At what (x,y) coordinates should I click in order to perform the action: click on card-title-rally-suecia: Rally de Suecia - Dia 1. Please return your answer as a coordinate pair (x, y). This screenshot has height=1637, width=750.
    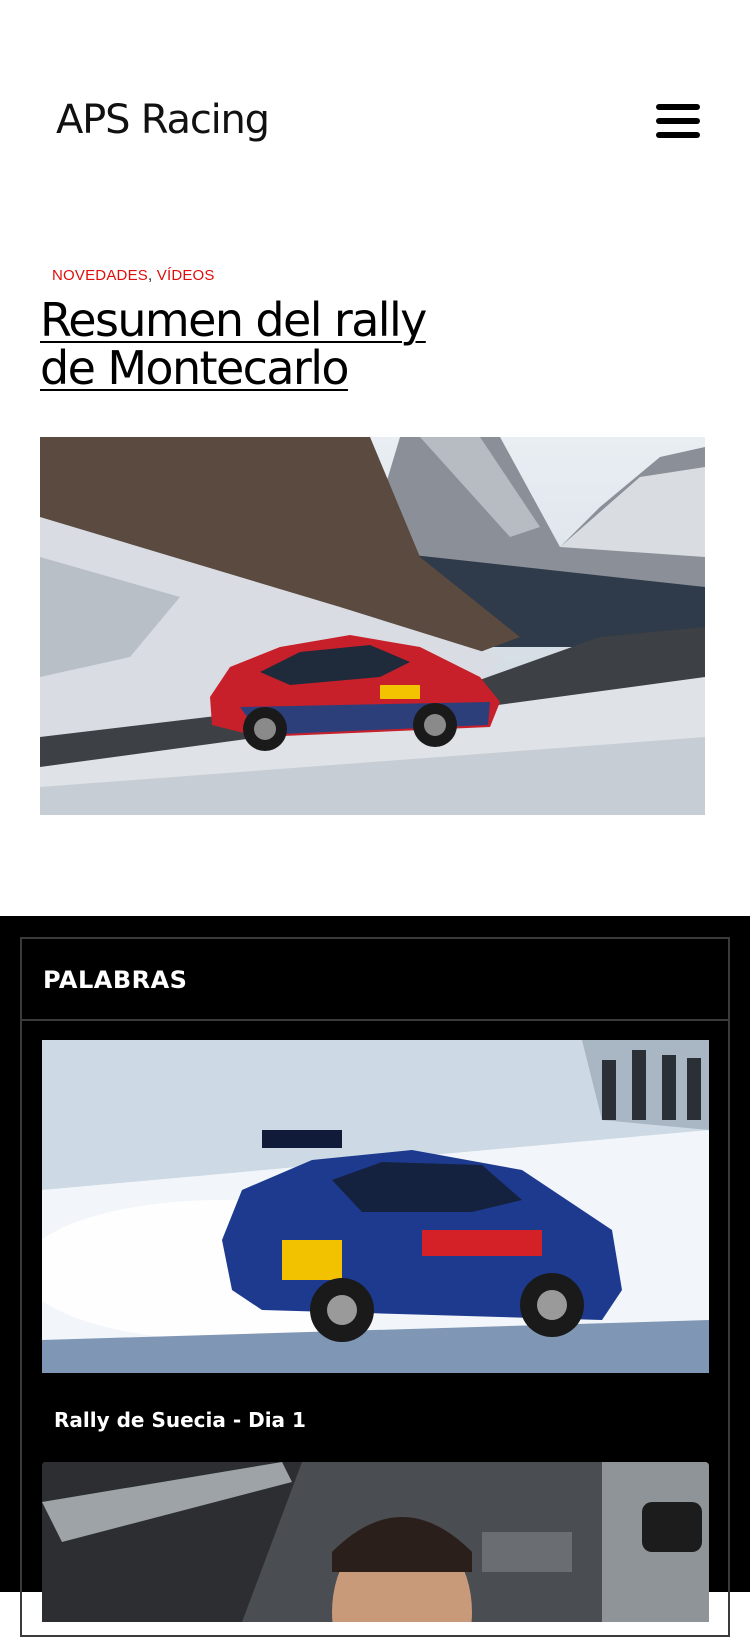
    Looking at the image, I should click on (180, 1420).